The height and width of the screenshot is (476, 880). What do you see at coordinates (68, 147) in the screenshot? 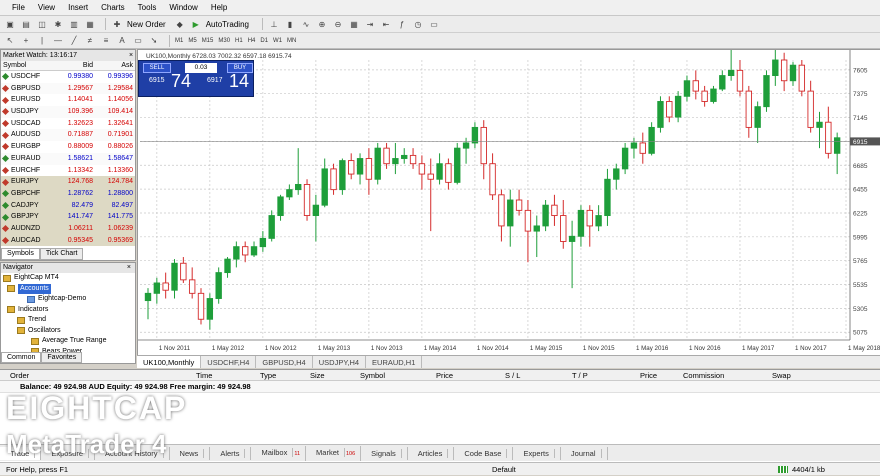
I see `market-watch-row: EURGBP 0.88009 0.88026` at bounding box center [68, 147].